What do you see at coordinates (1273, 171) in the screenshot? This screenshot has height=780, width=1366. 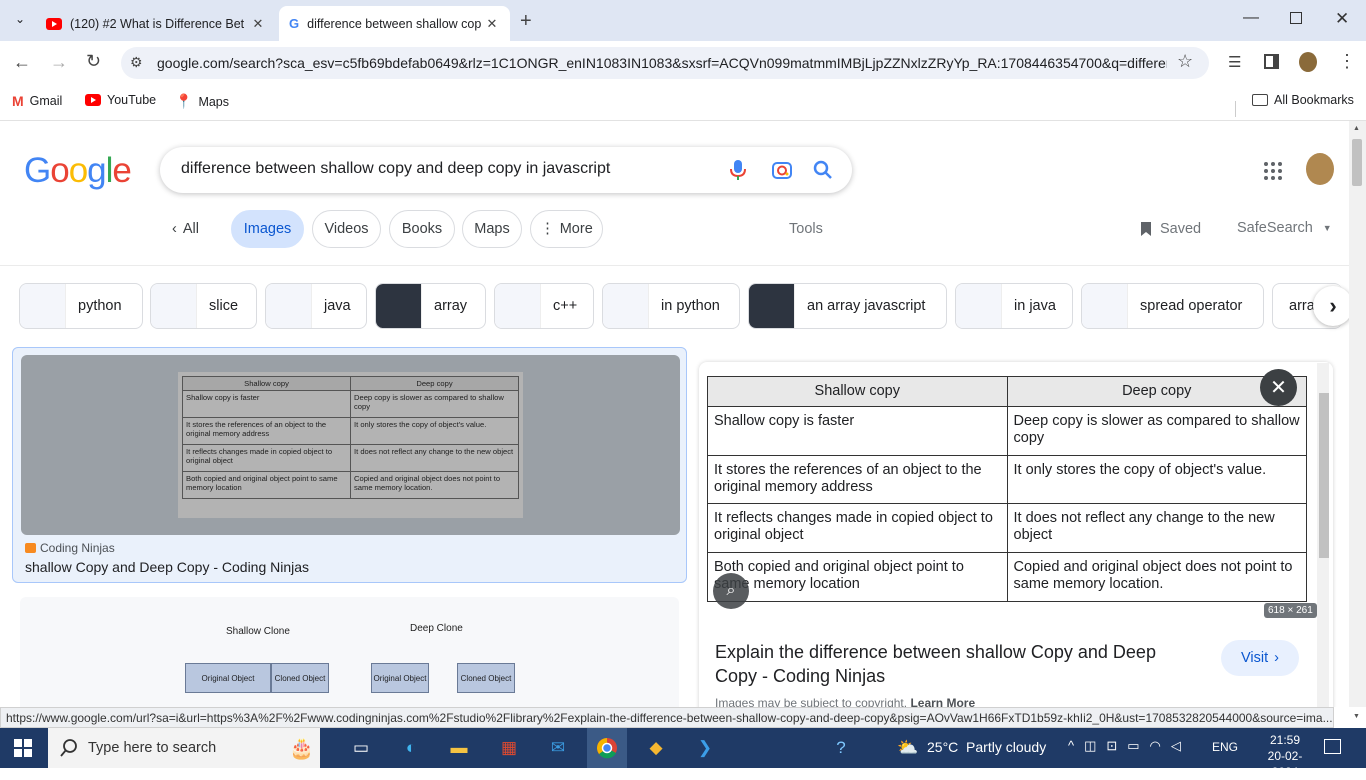 I see `apps-grid-icon` at bounding box center [1273, 171].